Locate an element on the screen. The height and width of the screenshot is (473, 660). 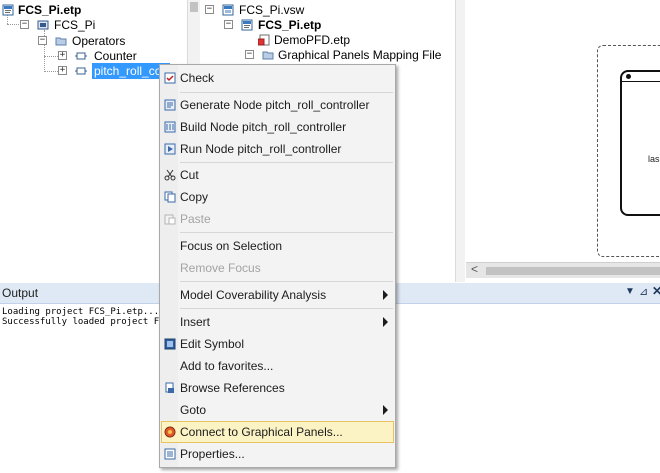
menu-item-browse-references: Browse References is located at coordinates (277, 388).